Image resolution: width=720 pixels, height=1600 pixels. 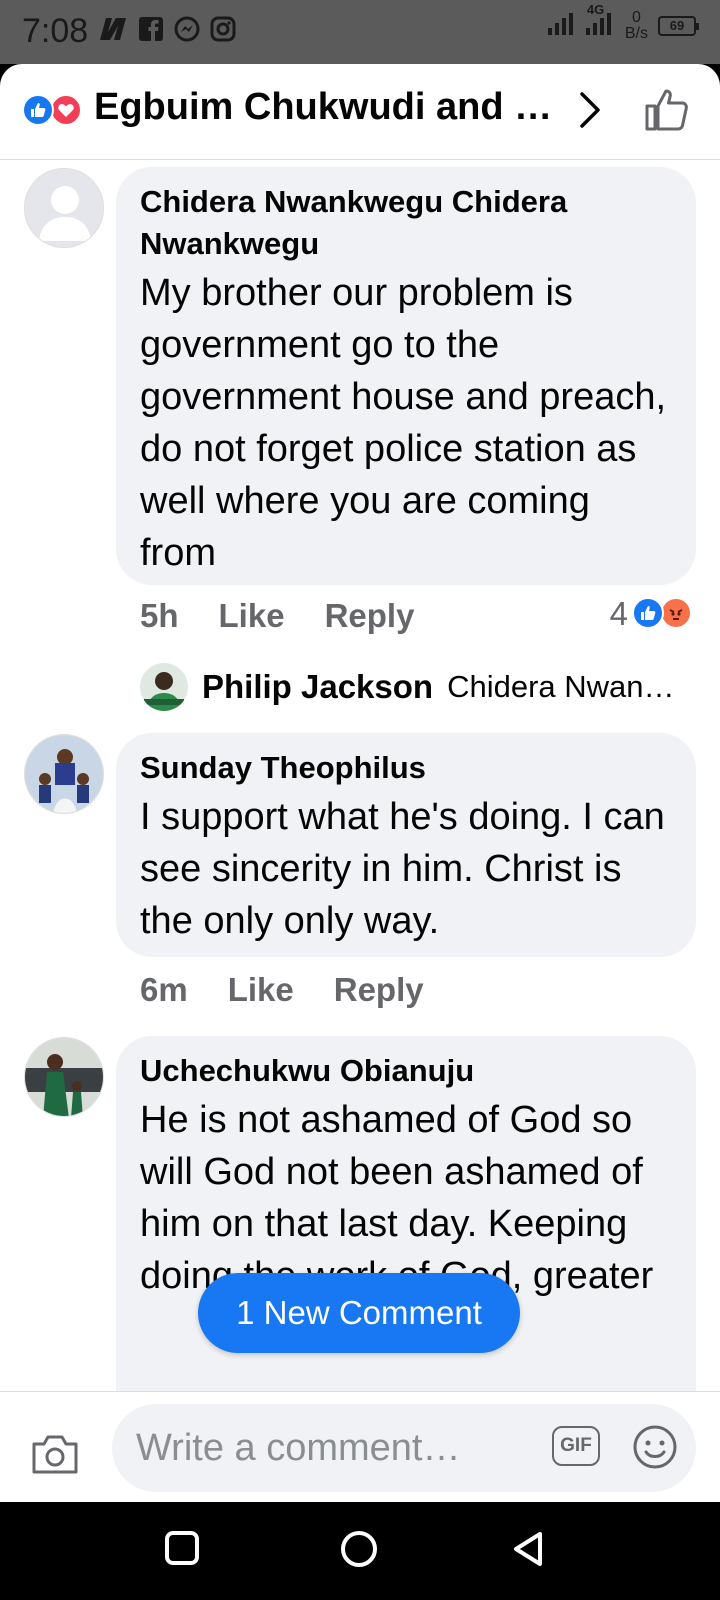 I want to click on gif-button: GIF, so click(x=576, y=1446).